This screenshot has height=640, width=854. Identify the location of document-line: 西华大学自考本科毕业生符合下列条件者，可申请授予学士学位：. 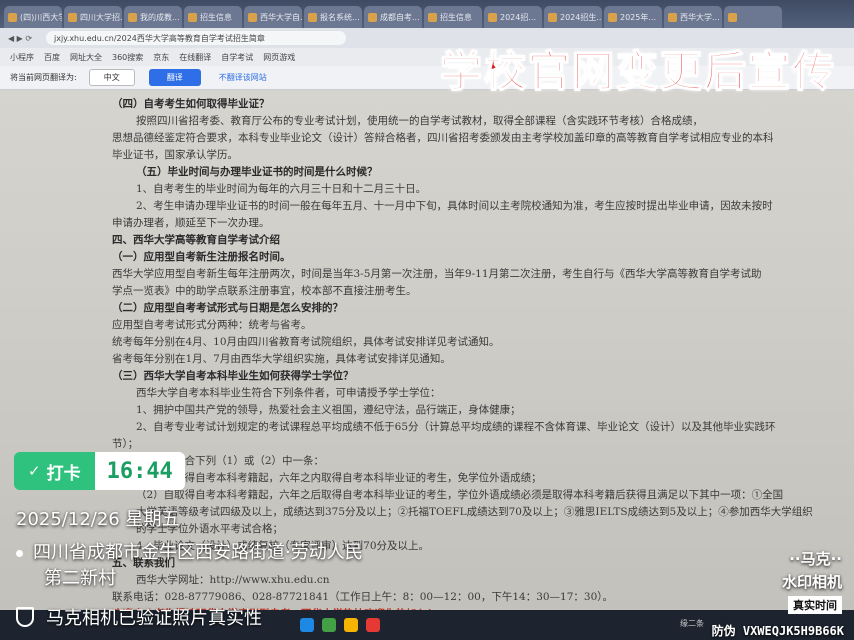
(288, 393).